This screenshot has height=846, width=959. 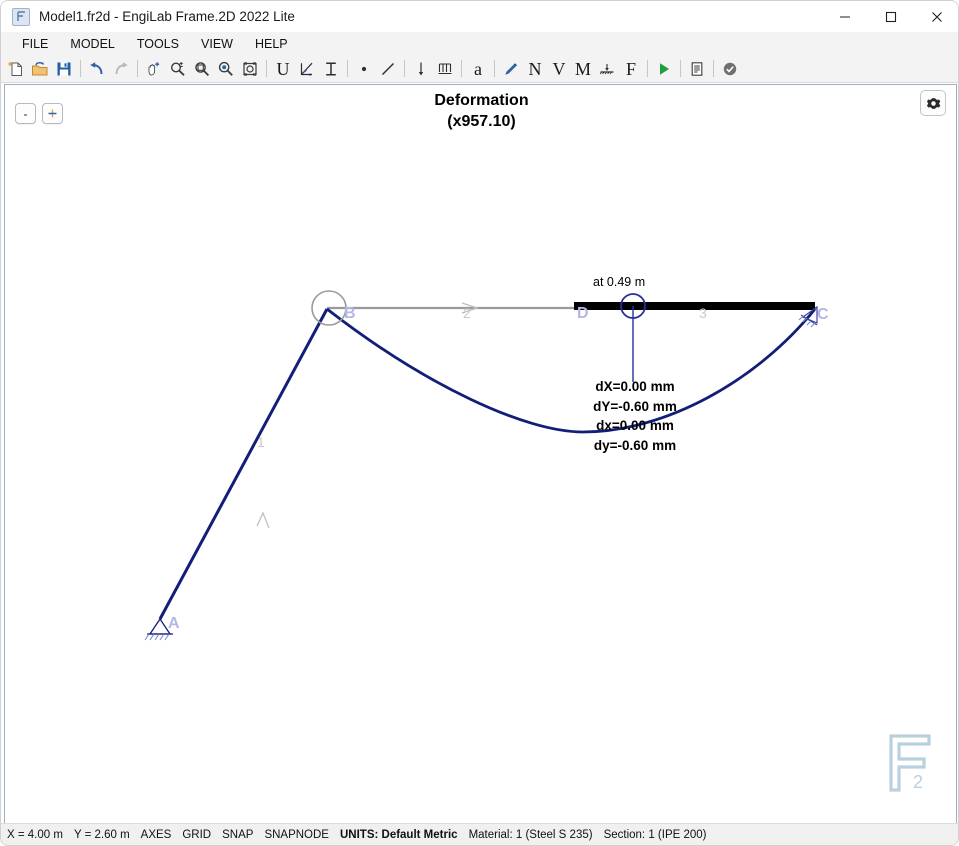 What do you see at coordinates (531, 835) in the screenshot?
I see `status-material: Material: 1 (Steel S 235)` at bounding box center [531, 835].